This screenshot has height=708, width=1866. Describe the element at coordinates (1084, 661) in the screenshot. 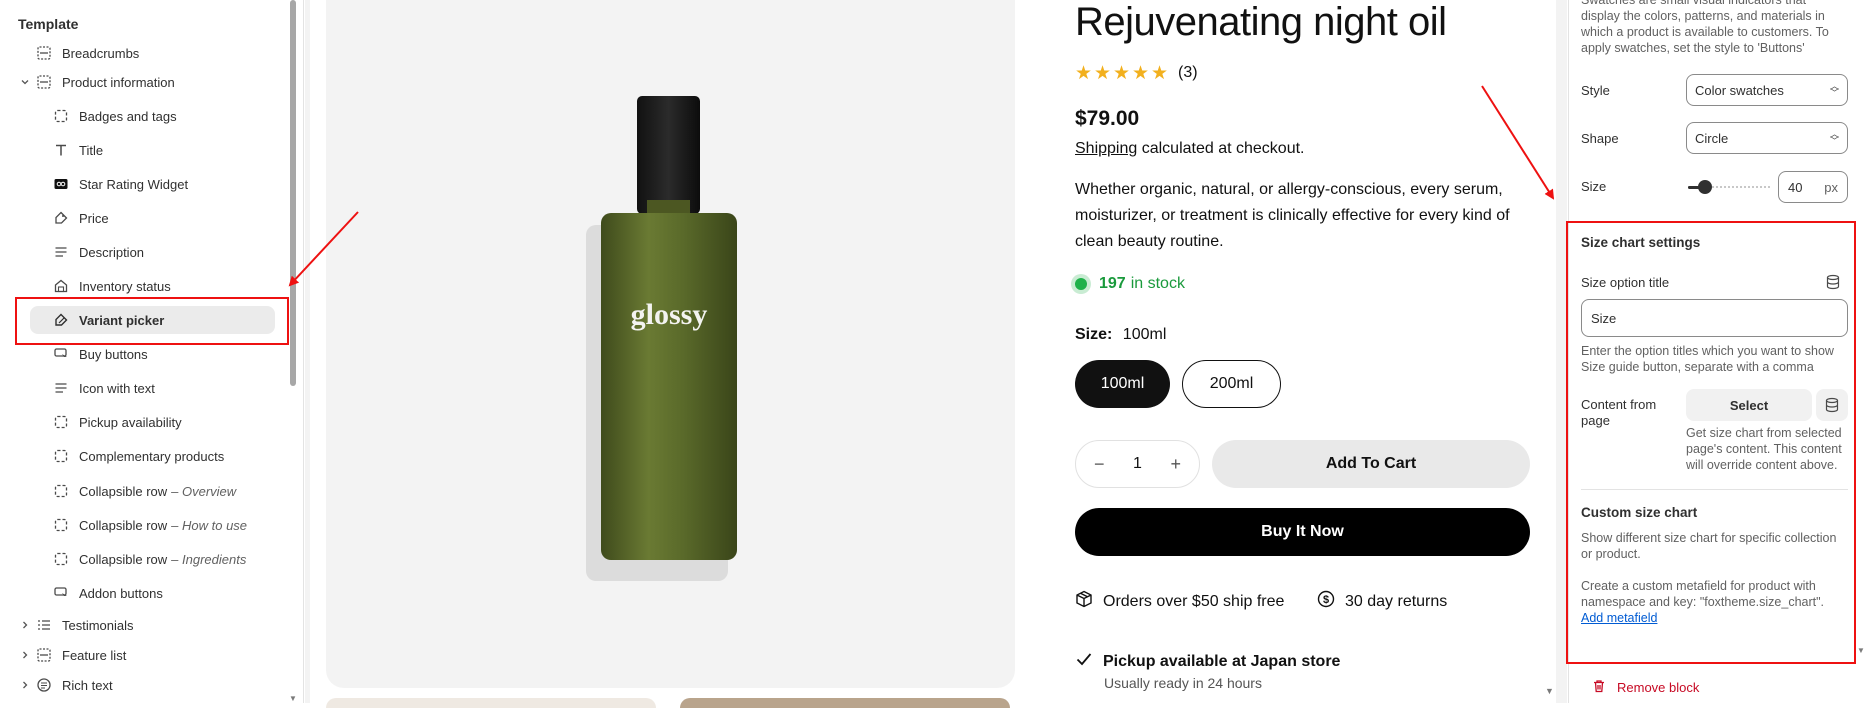

I see `checkmark-icon` at that location.